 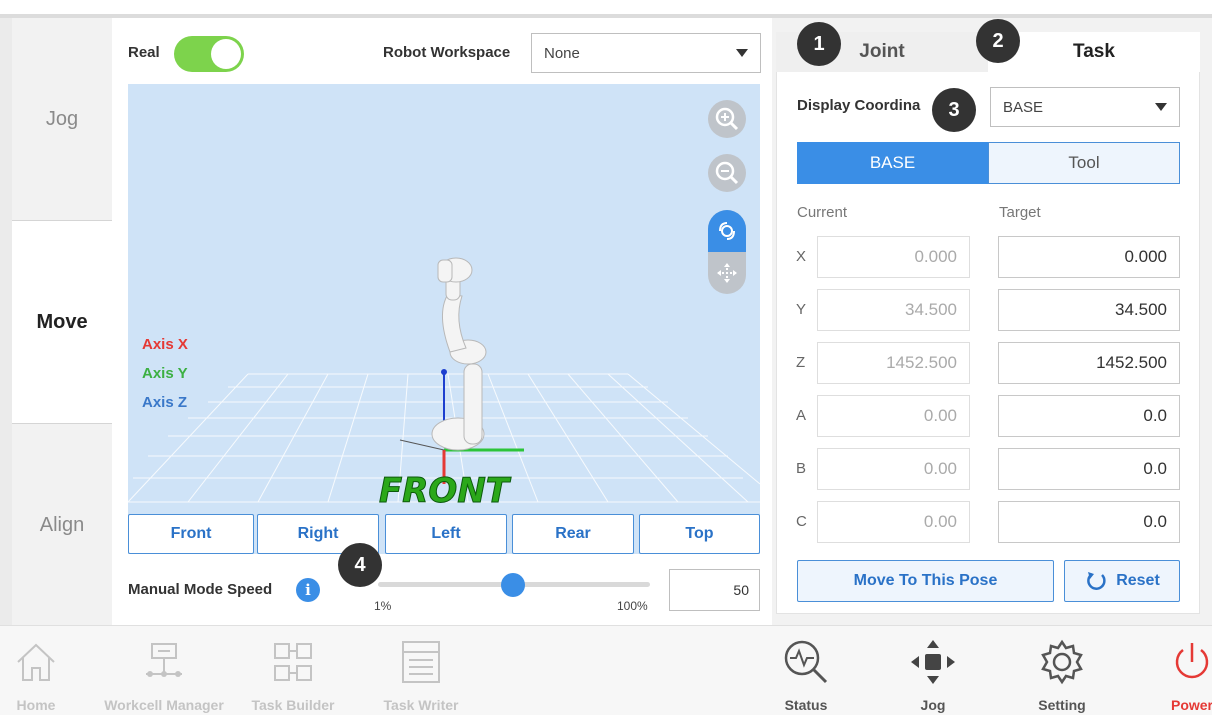 I want to click on nav-setting: Setting, so click(x=1062, y=671).